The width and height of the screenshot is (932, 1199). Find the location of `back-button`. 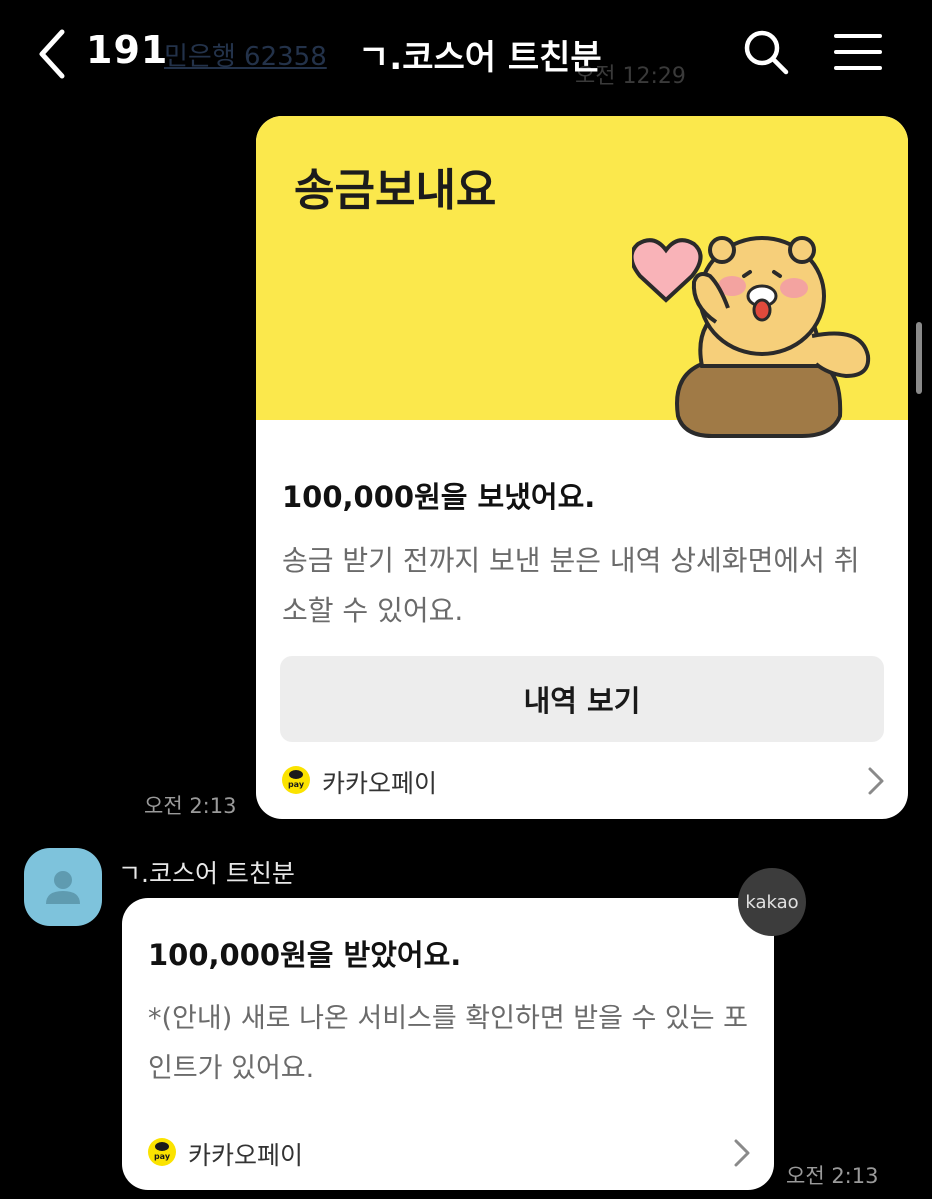

back-button is located at coordinates (52, 54).